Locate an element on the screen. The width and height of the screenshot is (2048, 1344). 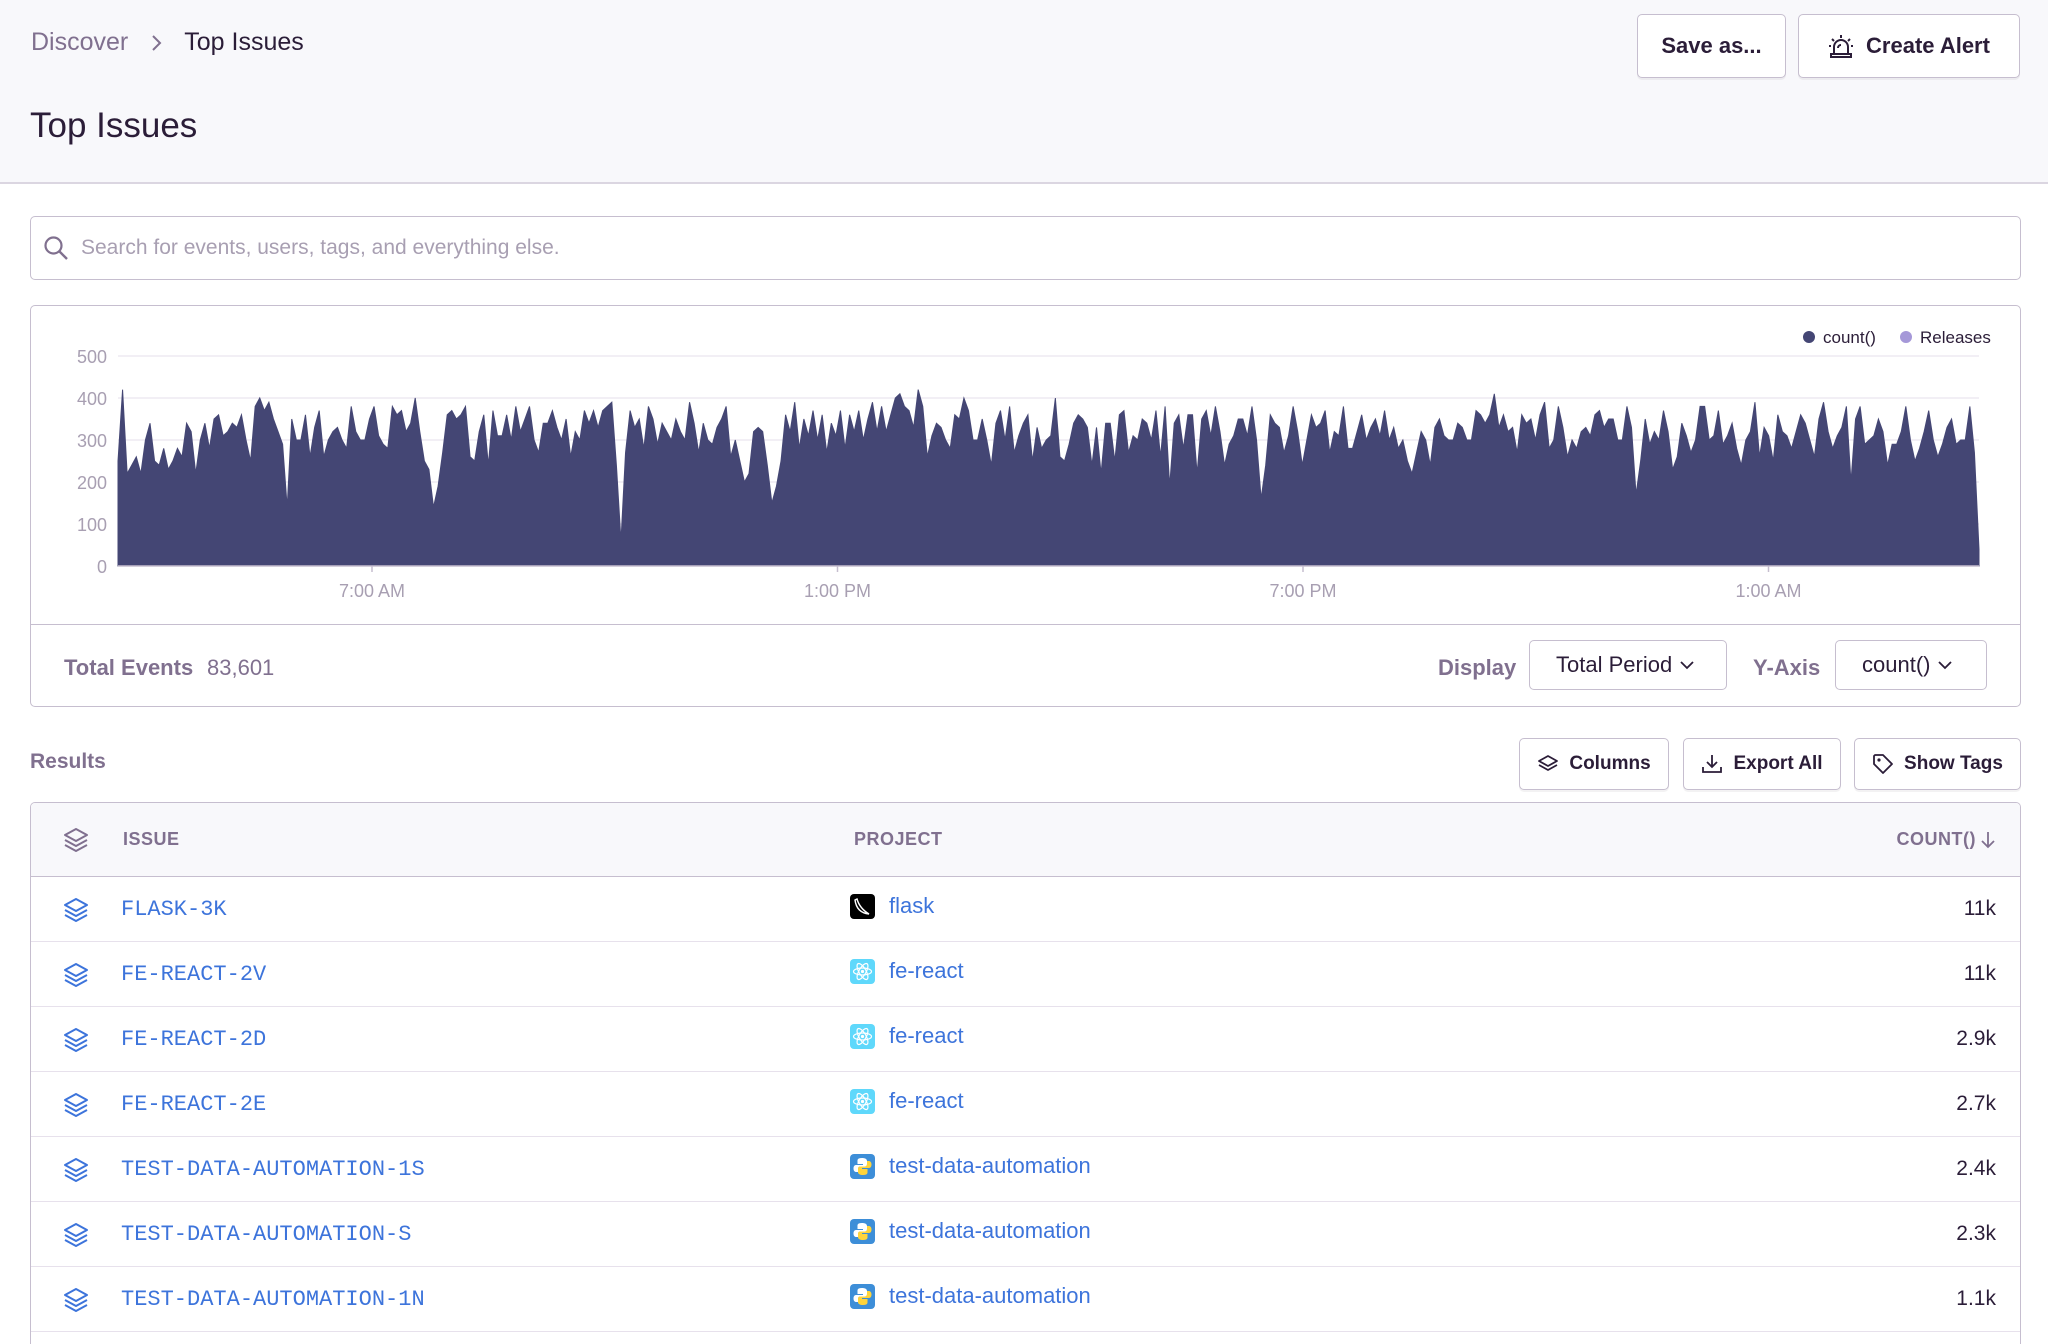
arrow-down-icon is located at coordinates (1988, 839).